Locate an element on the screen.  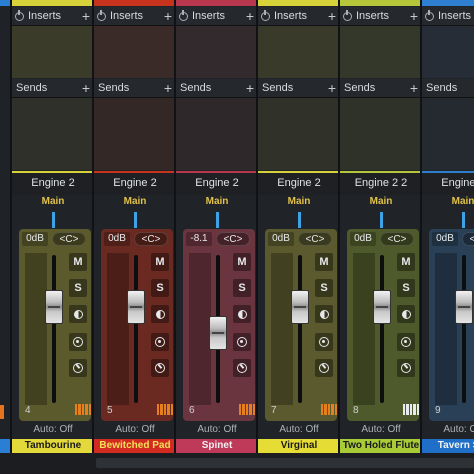
scrollbar-thumb is located at coordinates (285, 463).